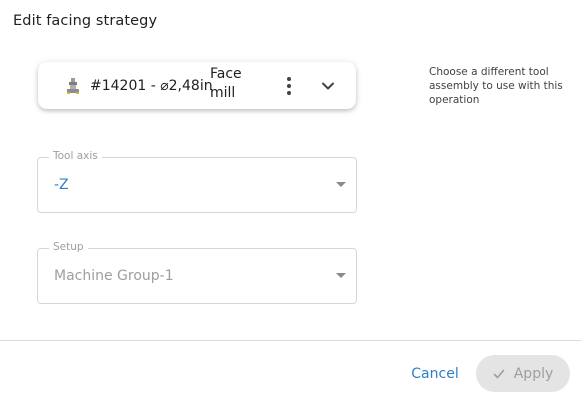 The height and width of the screenshot is (400, 581). What do you see at coordinates (289, 86) in the screenshot?
I see `more-vert-icon` at bounding box center [289, 86].